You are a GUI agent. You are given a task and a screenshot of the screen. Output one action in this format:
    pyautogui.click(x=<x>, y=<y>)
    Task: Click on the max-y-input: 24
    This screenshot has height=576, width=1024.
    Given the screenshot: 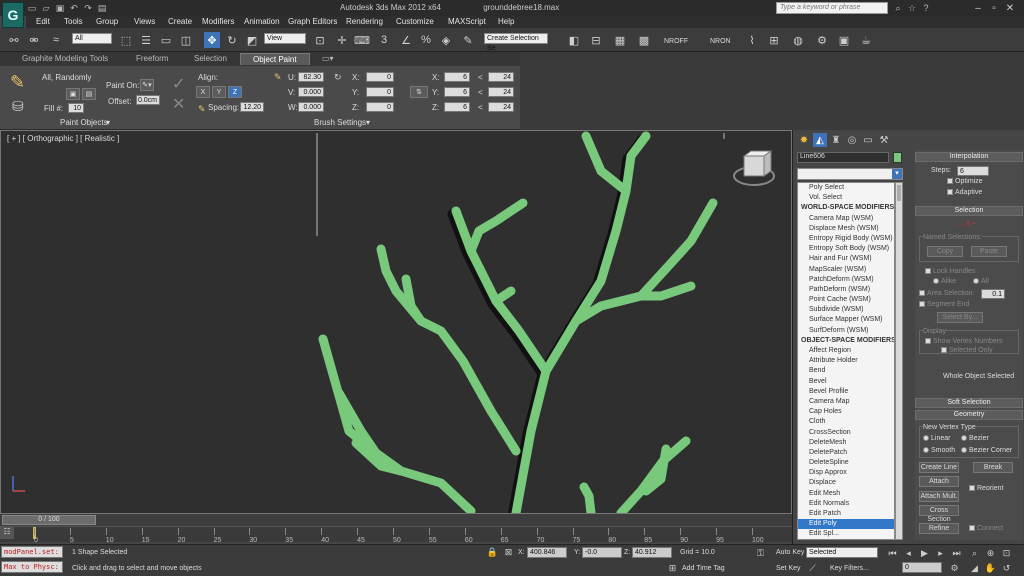 What is the action you would take?
    pyautogui.click(x=501, y=92)
    